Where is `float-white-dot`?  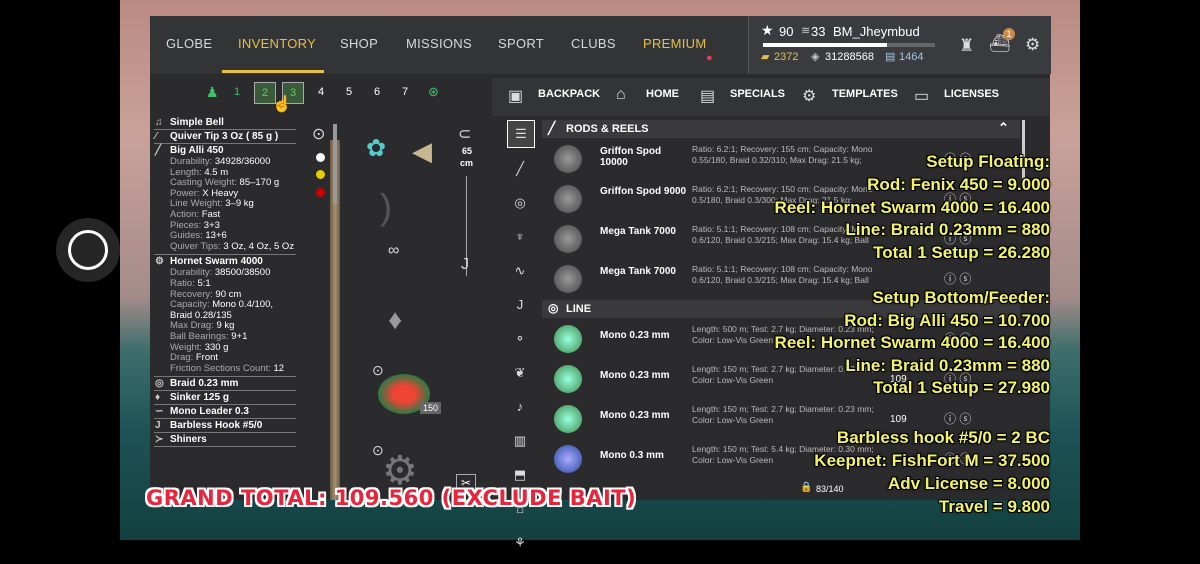 float-white-dot is located at coordinates (320, 157).